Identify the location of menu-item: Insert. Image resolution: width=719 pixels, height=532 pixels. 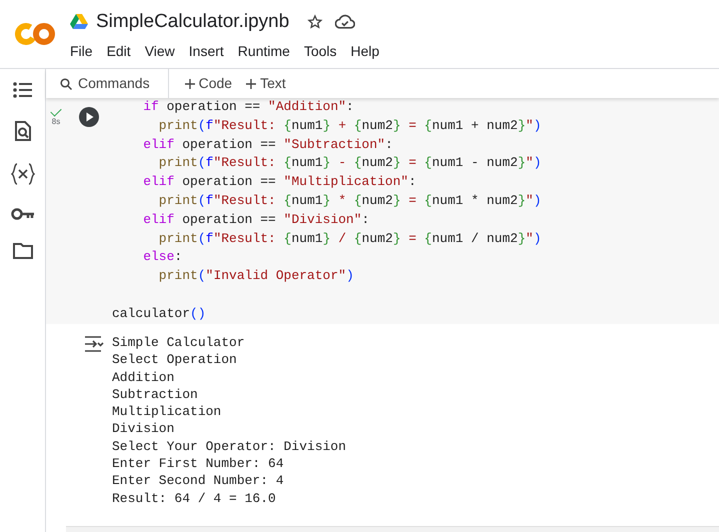
(206, 51).